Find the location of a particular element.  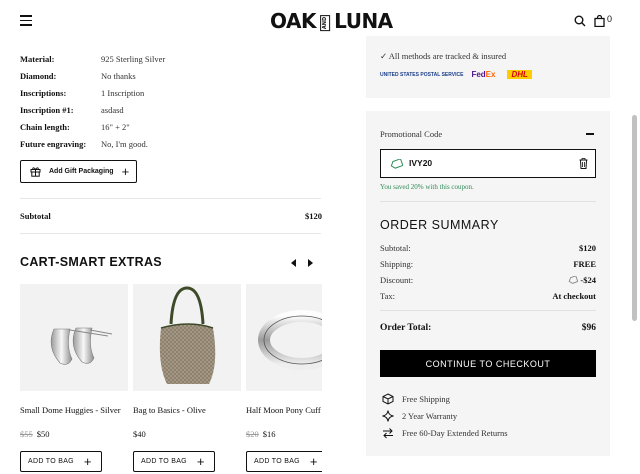

detail-row-future-engraving: Future engraving: No, I'm good. is located at coordinates (170, 143).